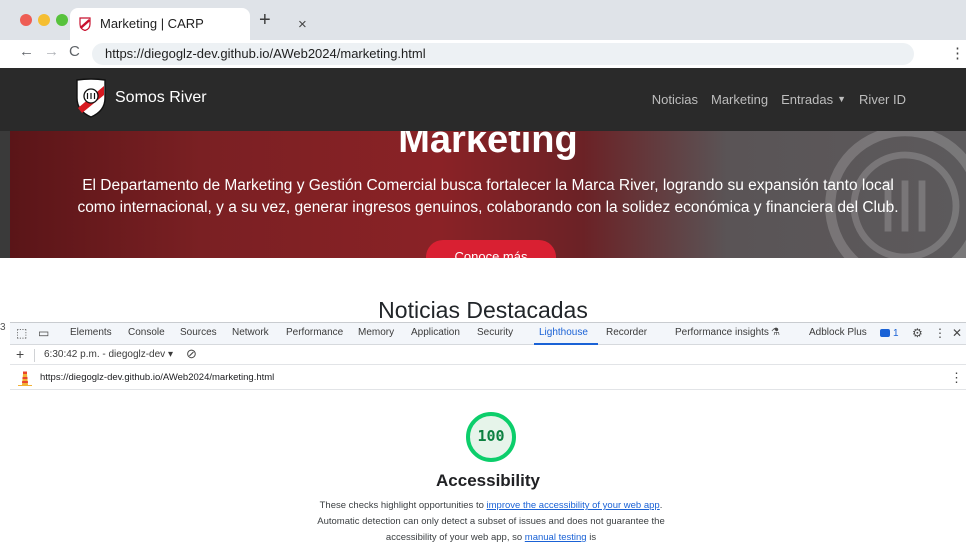  Describe the element at coordinates (250, 332) in the screenshot. I see `tab-network: Network` at that location.